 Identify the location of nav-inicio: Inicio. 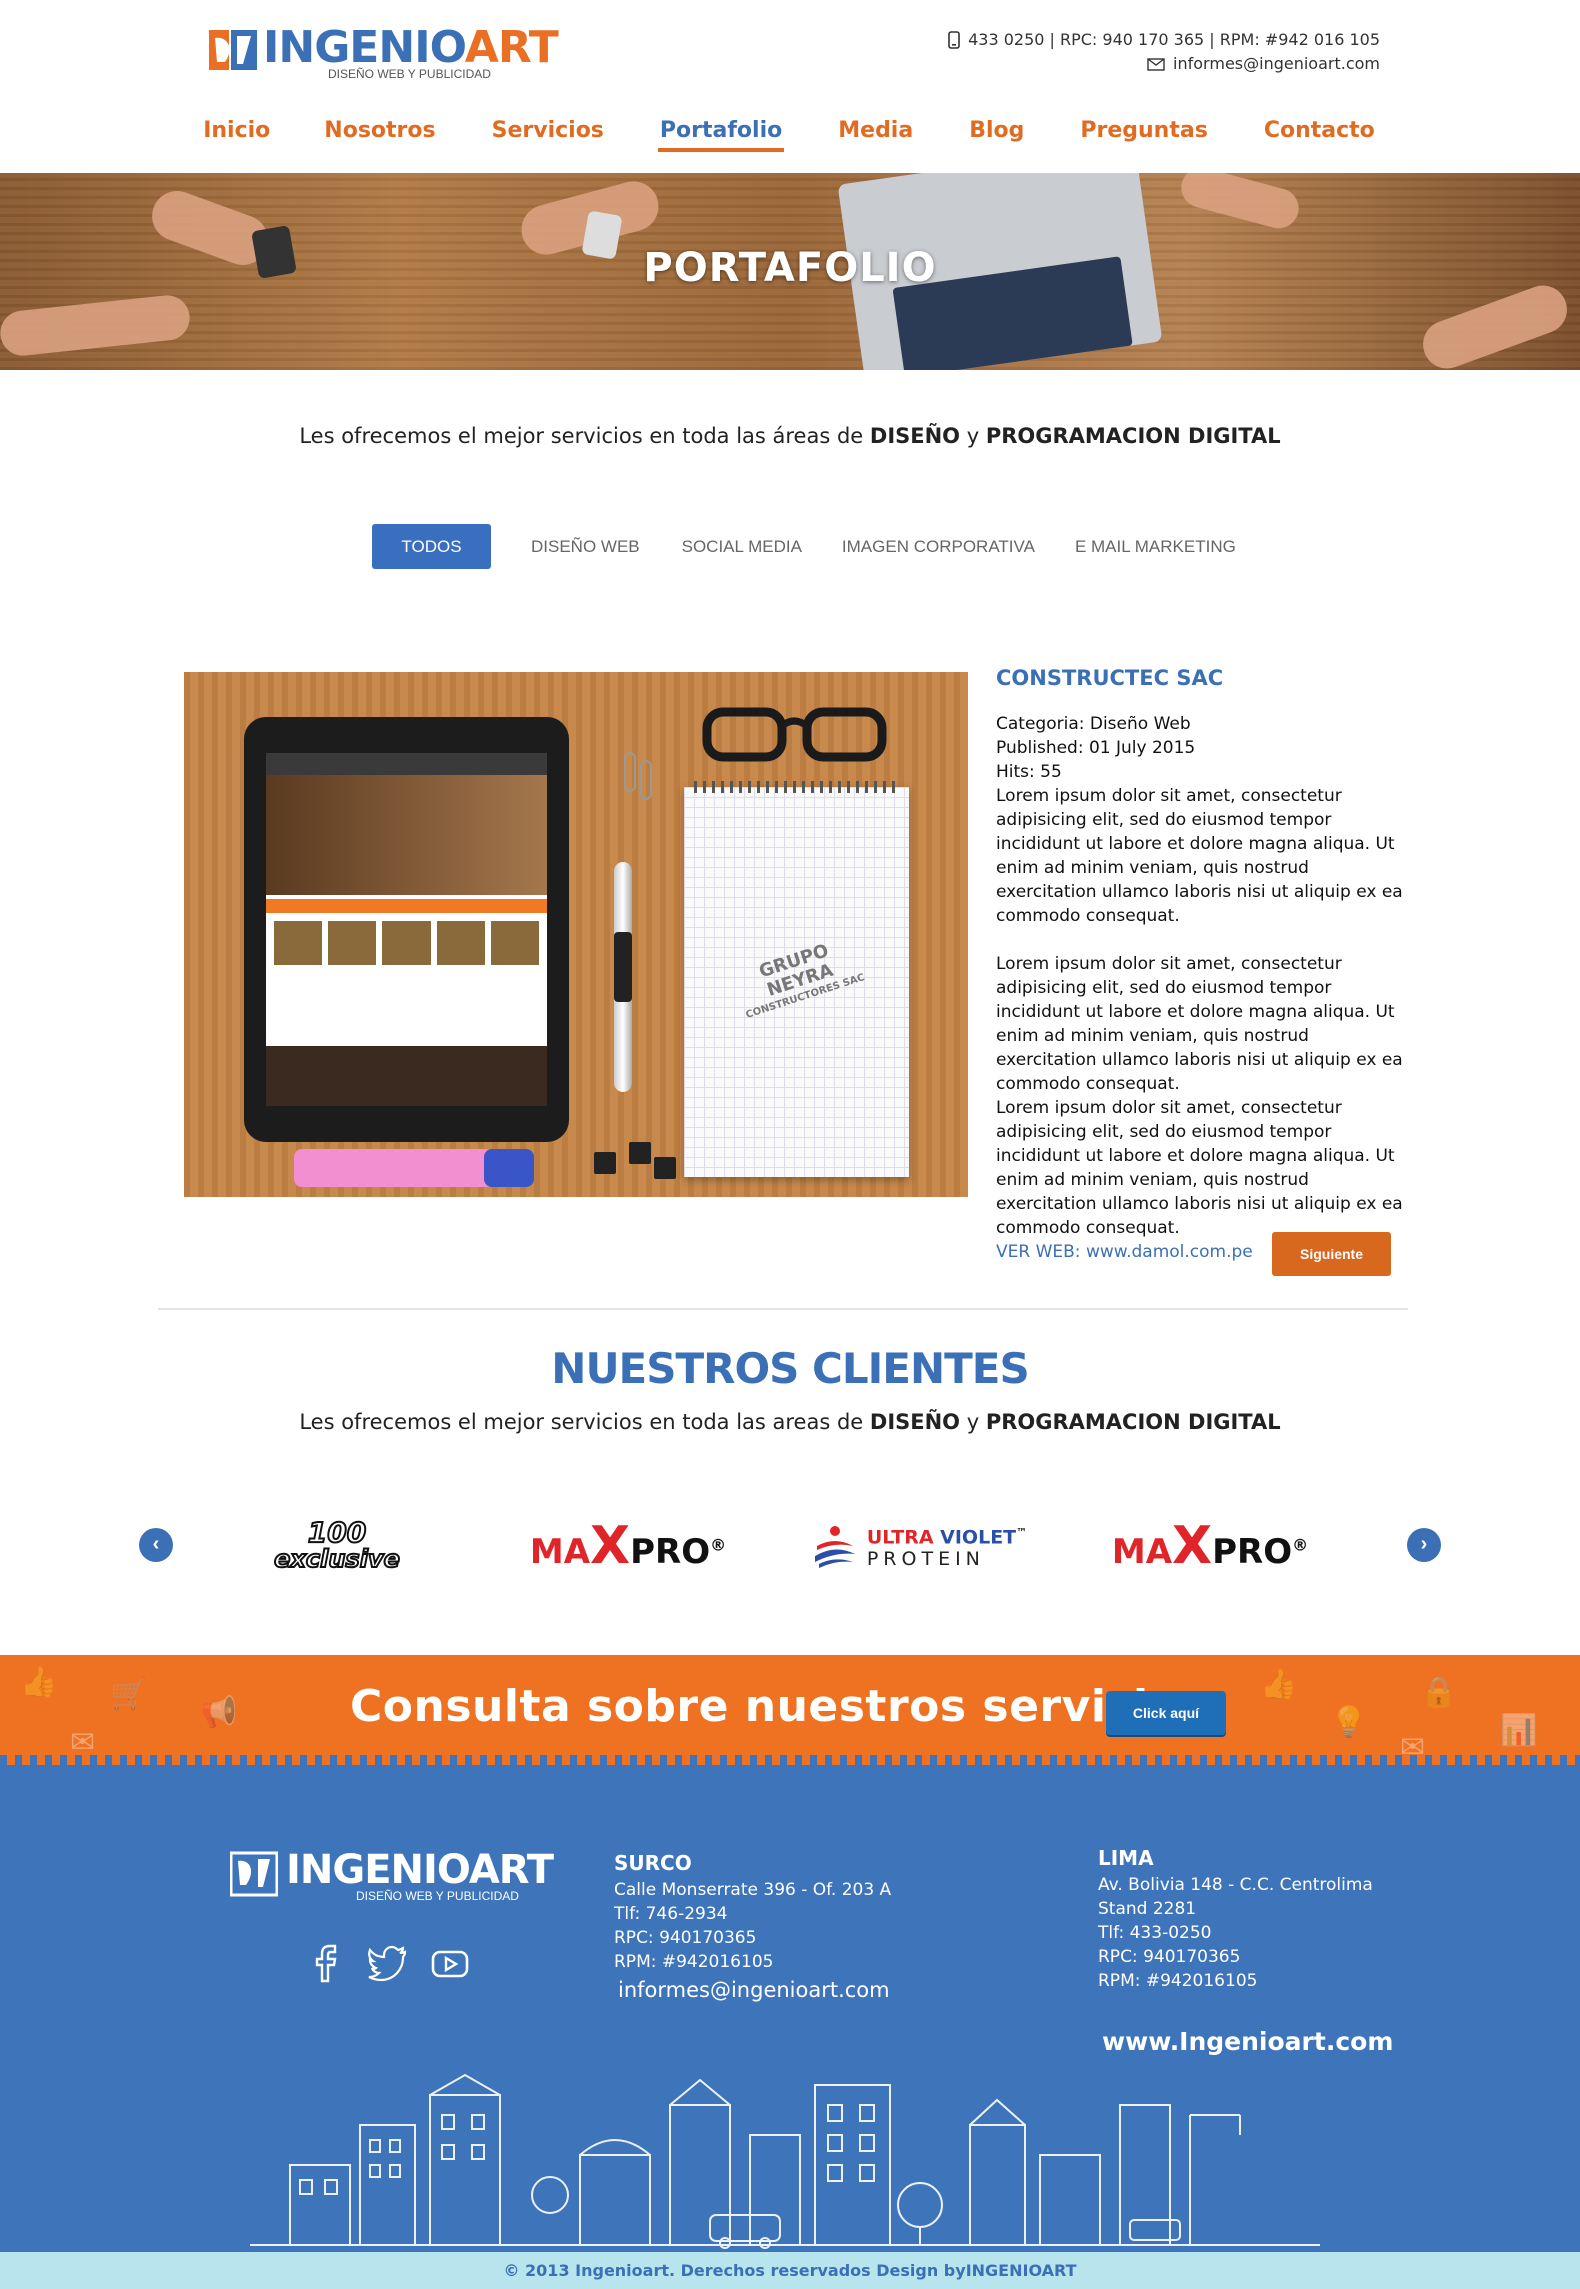
(236, 136).